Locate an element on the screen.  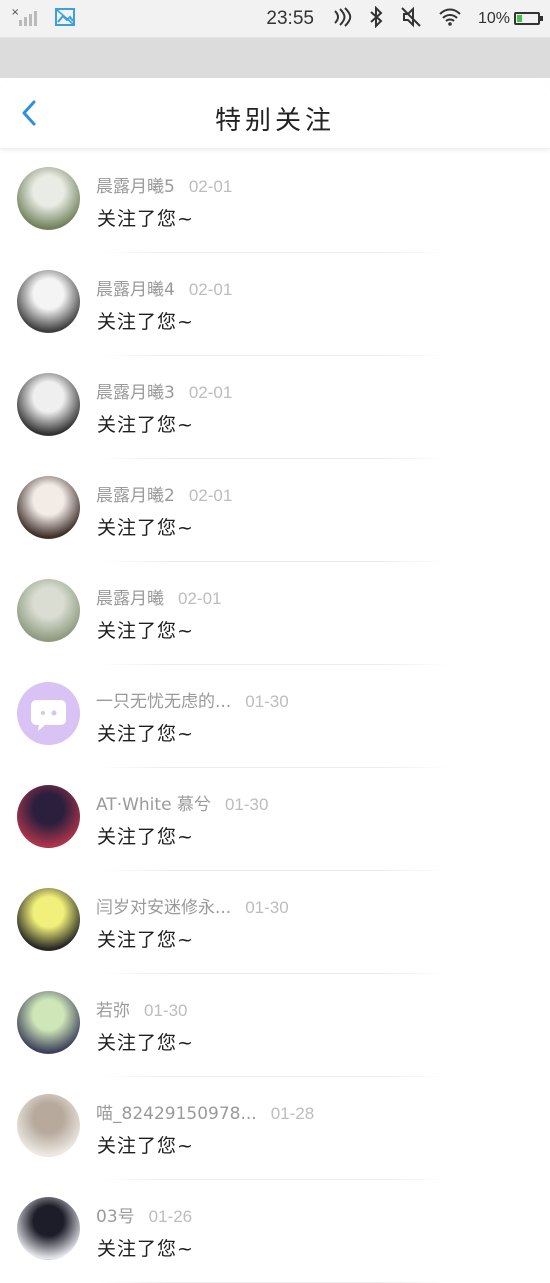
list-item: 晨露月曦5 02-01 关注了您~ is located at coordinates (275, 201).